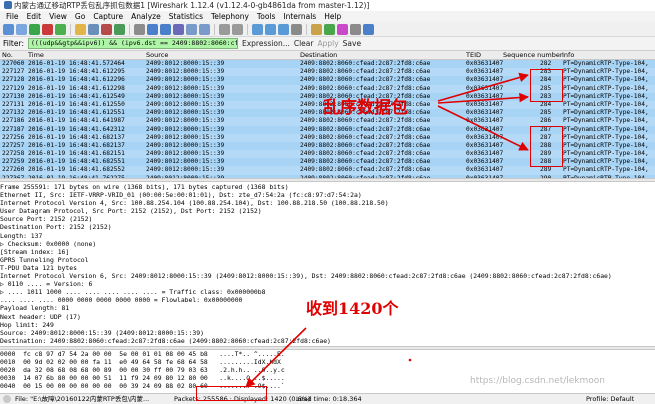 The image size is (655, 404). I want to click on options-icon, so click(21, 29).